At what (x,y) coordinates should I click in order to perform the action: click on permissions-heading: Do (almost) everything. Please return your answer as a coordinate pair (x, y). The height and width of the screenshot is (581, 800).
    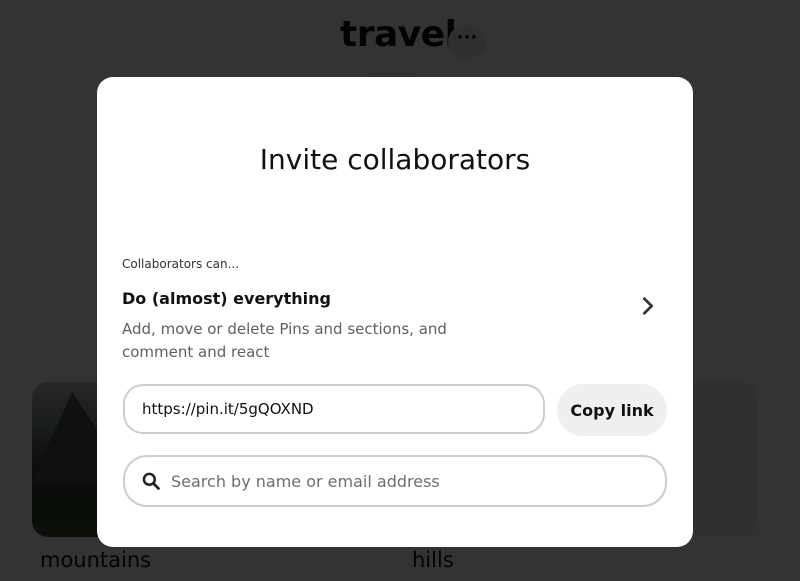
    Looking at the image, I should click on (226, 298).